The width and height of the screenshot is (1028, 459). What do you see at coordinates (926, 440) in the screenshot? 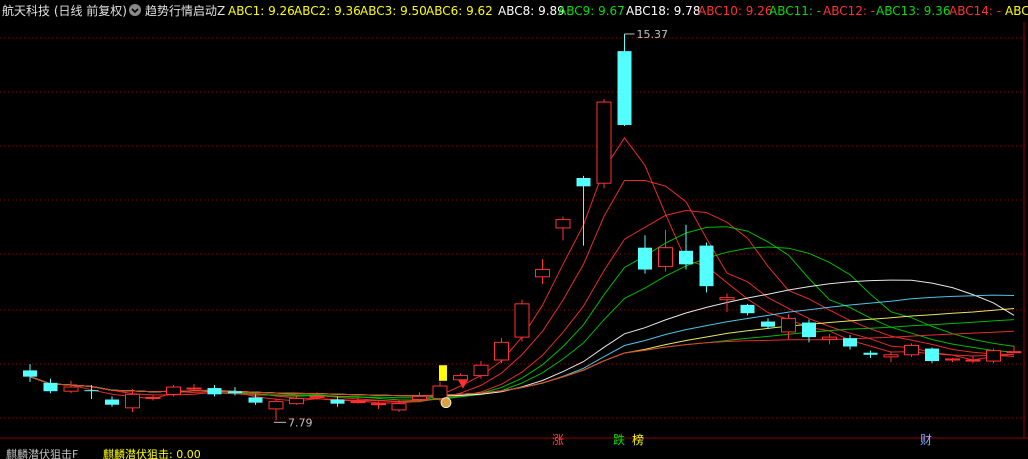
I see `signal-mark: 财` at bounding box center [926, 440].